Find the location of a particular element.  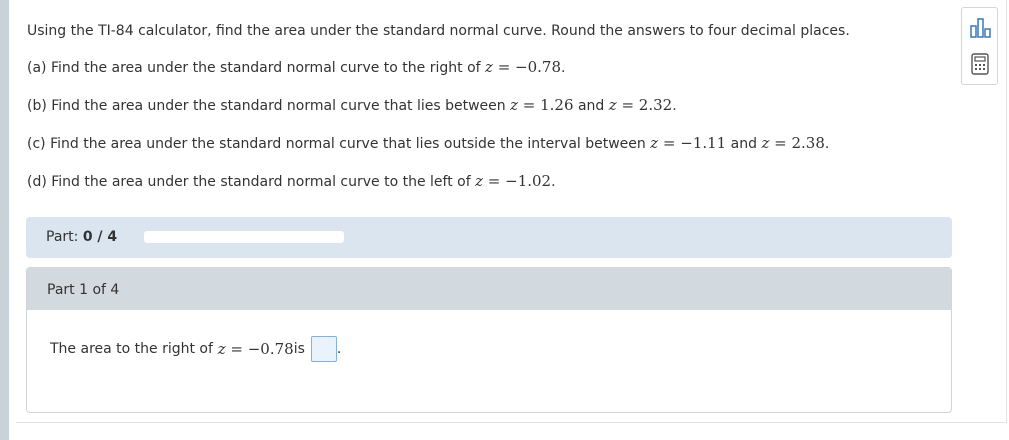

part-header-title: Part 1 of 4 is located at coordinates (83, 290).